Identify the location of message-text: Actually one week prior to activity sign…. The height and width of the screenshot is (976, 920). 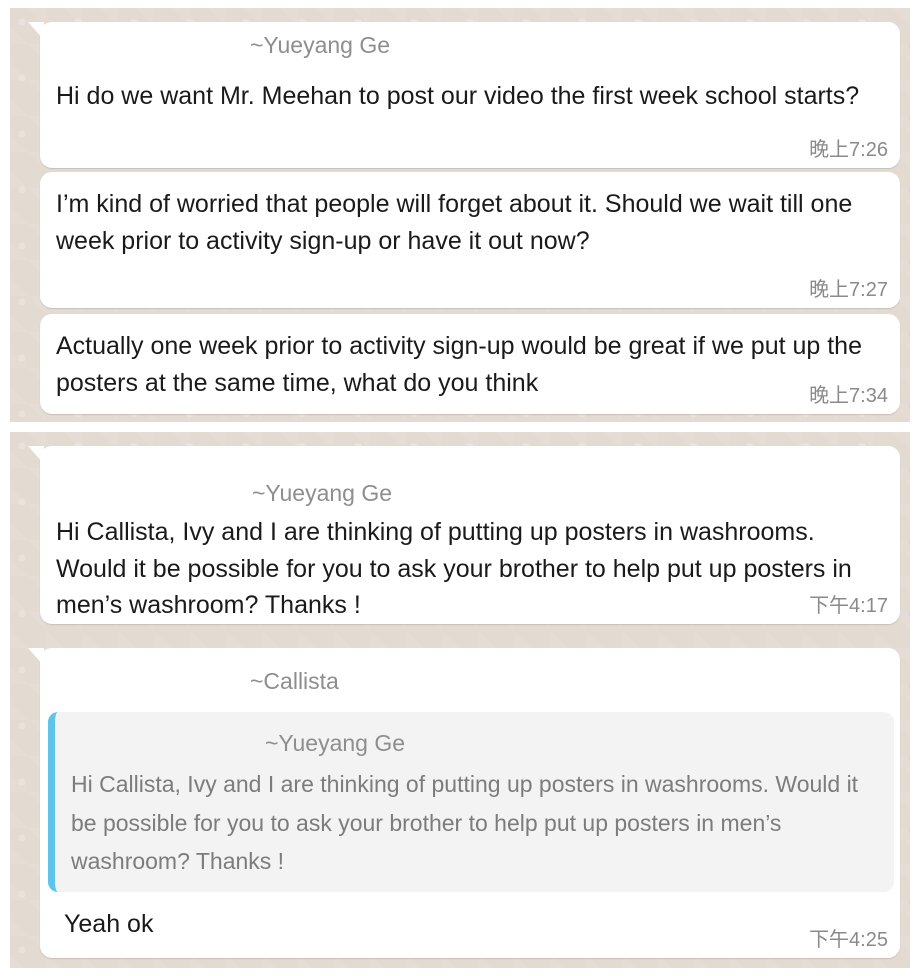
(459, 364).